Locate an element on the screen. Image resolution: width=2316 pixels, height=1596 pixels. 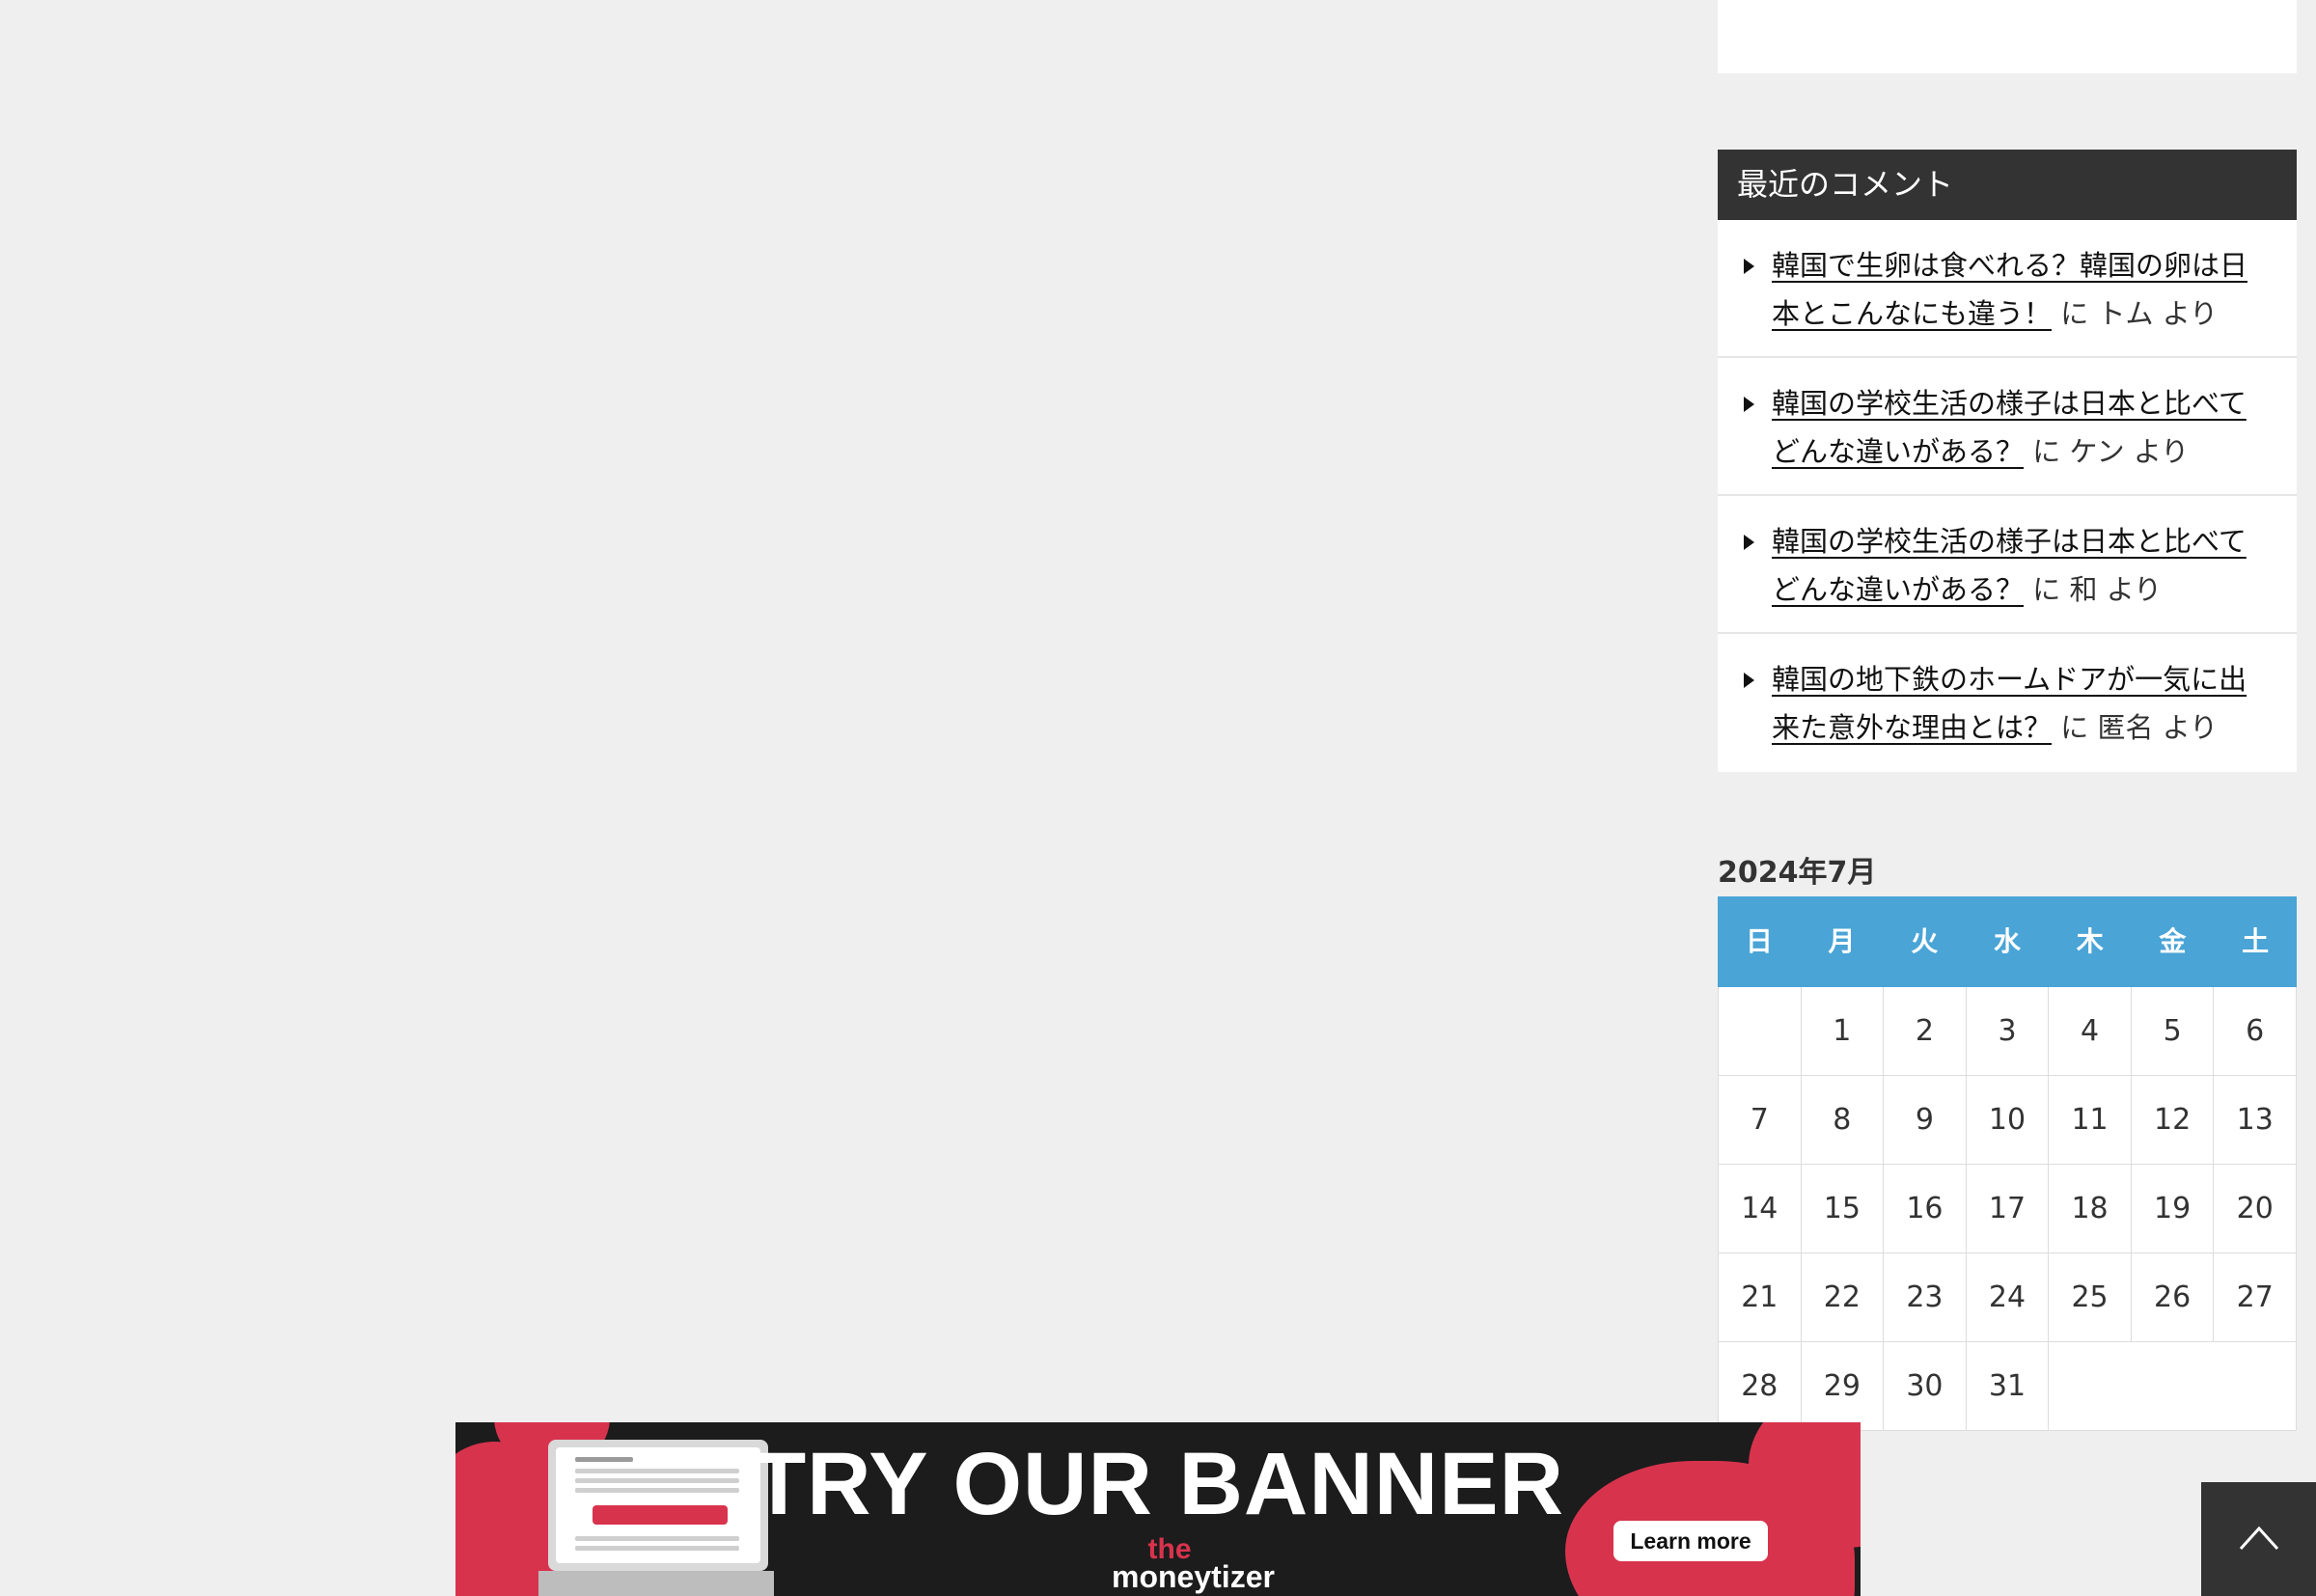
back-to-top-button is located at coordinates (2258, 1539).